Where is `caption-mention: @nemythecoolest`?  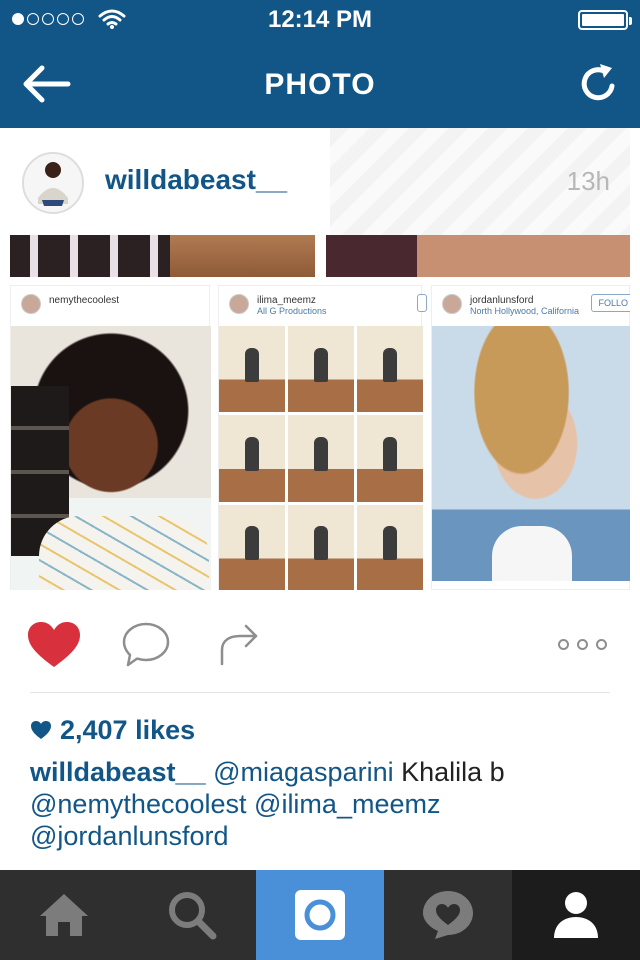
caption-mention: @nemythecoolest is located at coordinates (138, 804).